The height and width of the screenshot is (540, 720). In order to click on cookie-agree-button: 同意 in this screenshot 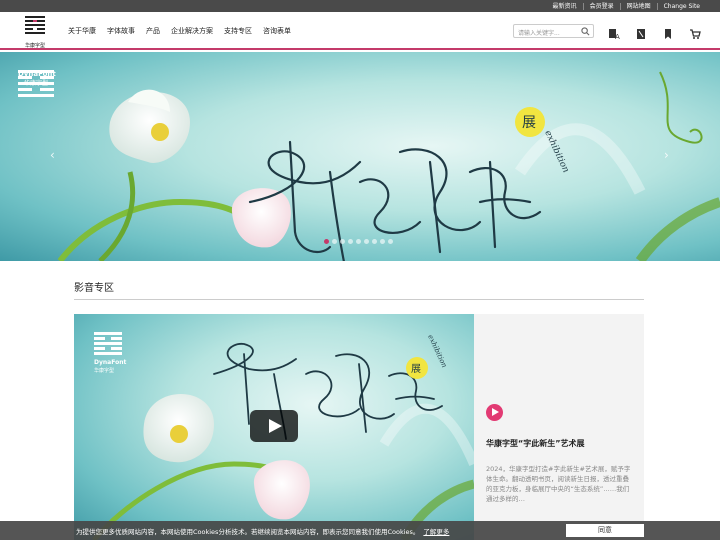, I will do `click(605, 530)`.